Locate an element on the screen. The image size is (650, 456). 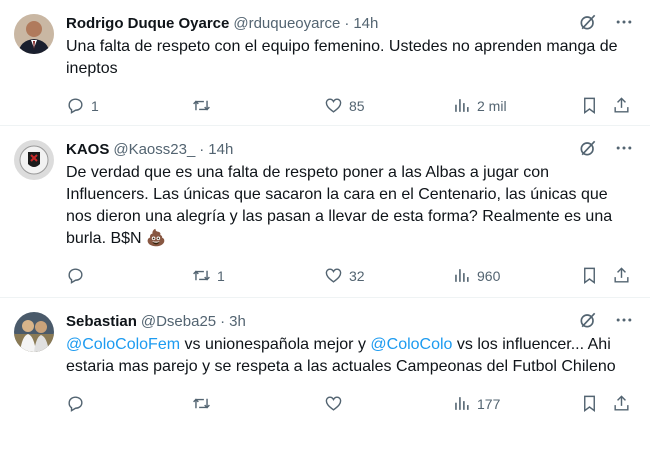
timestamp: 3h is located at coordinates (237, 321).